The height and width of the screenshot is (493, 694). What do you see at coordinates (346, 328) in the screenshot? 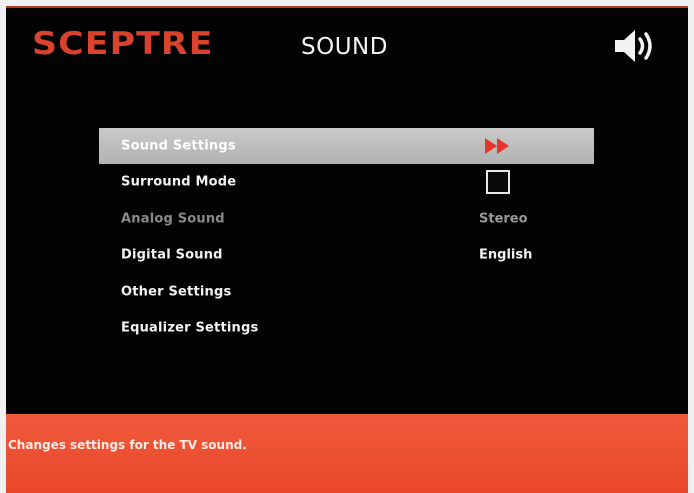
I see `menu-item-equalizer-settings: Equalizer Settings` at bounding box center [346, 328].